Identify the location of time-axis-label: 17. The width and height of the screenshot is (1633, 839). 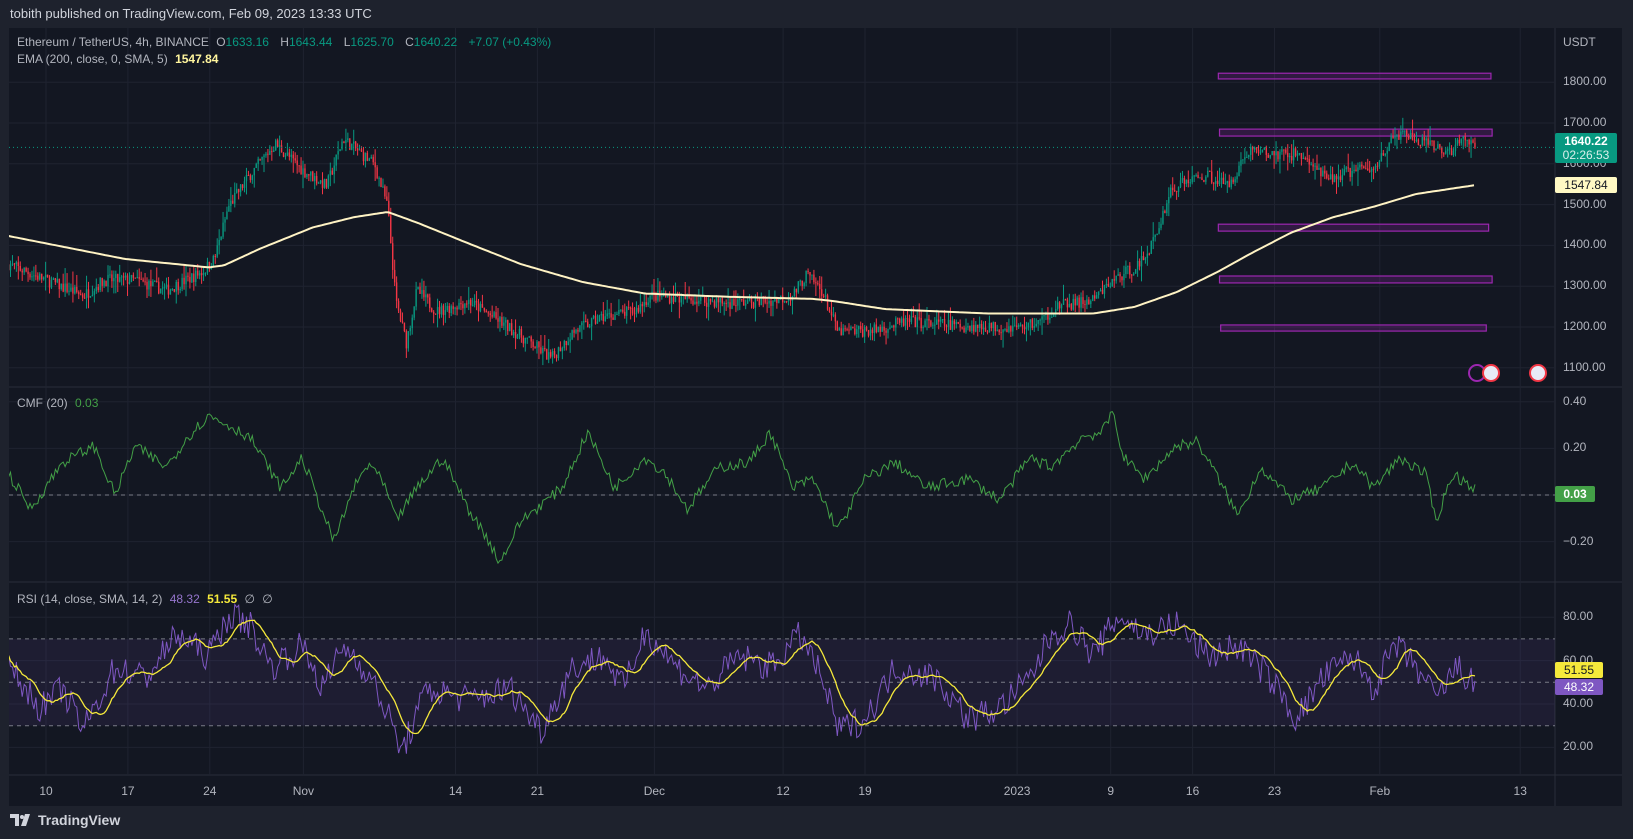
(128, 791).